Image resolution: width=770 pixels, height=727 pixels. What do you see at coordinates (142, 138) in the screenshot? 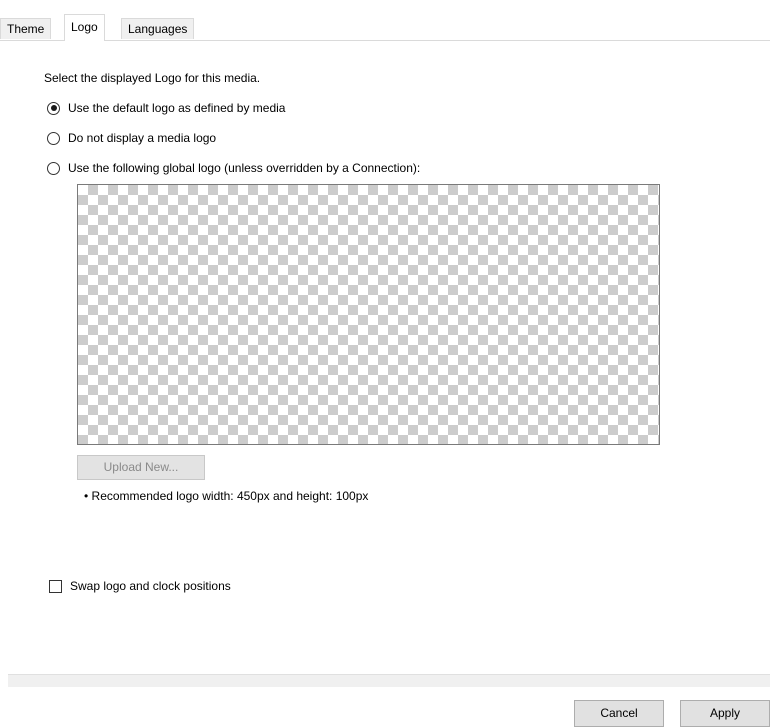
I see `radio-no-logo-label: Do not display a media logo` at bounding box center [142, 138].